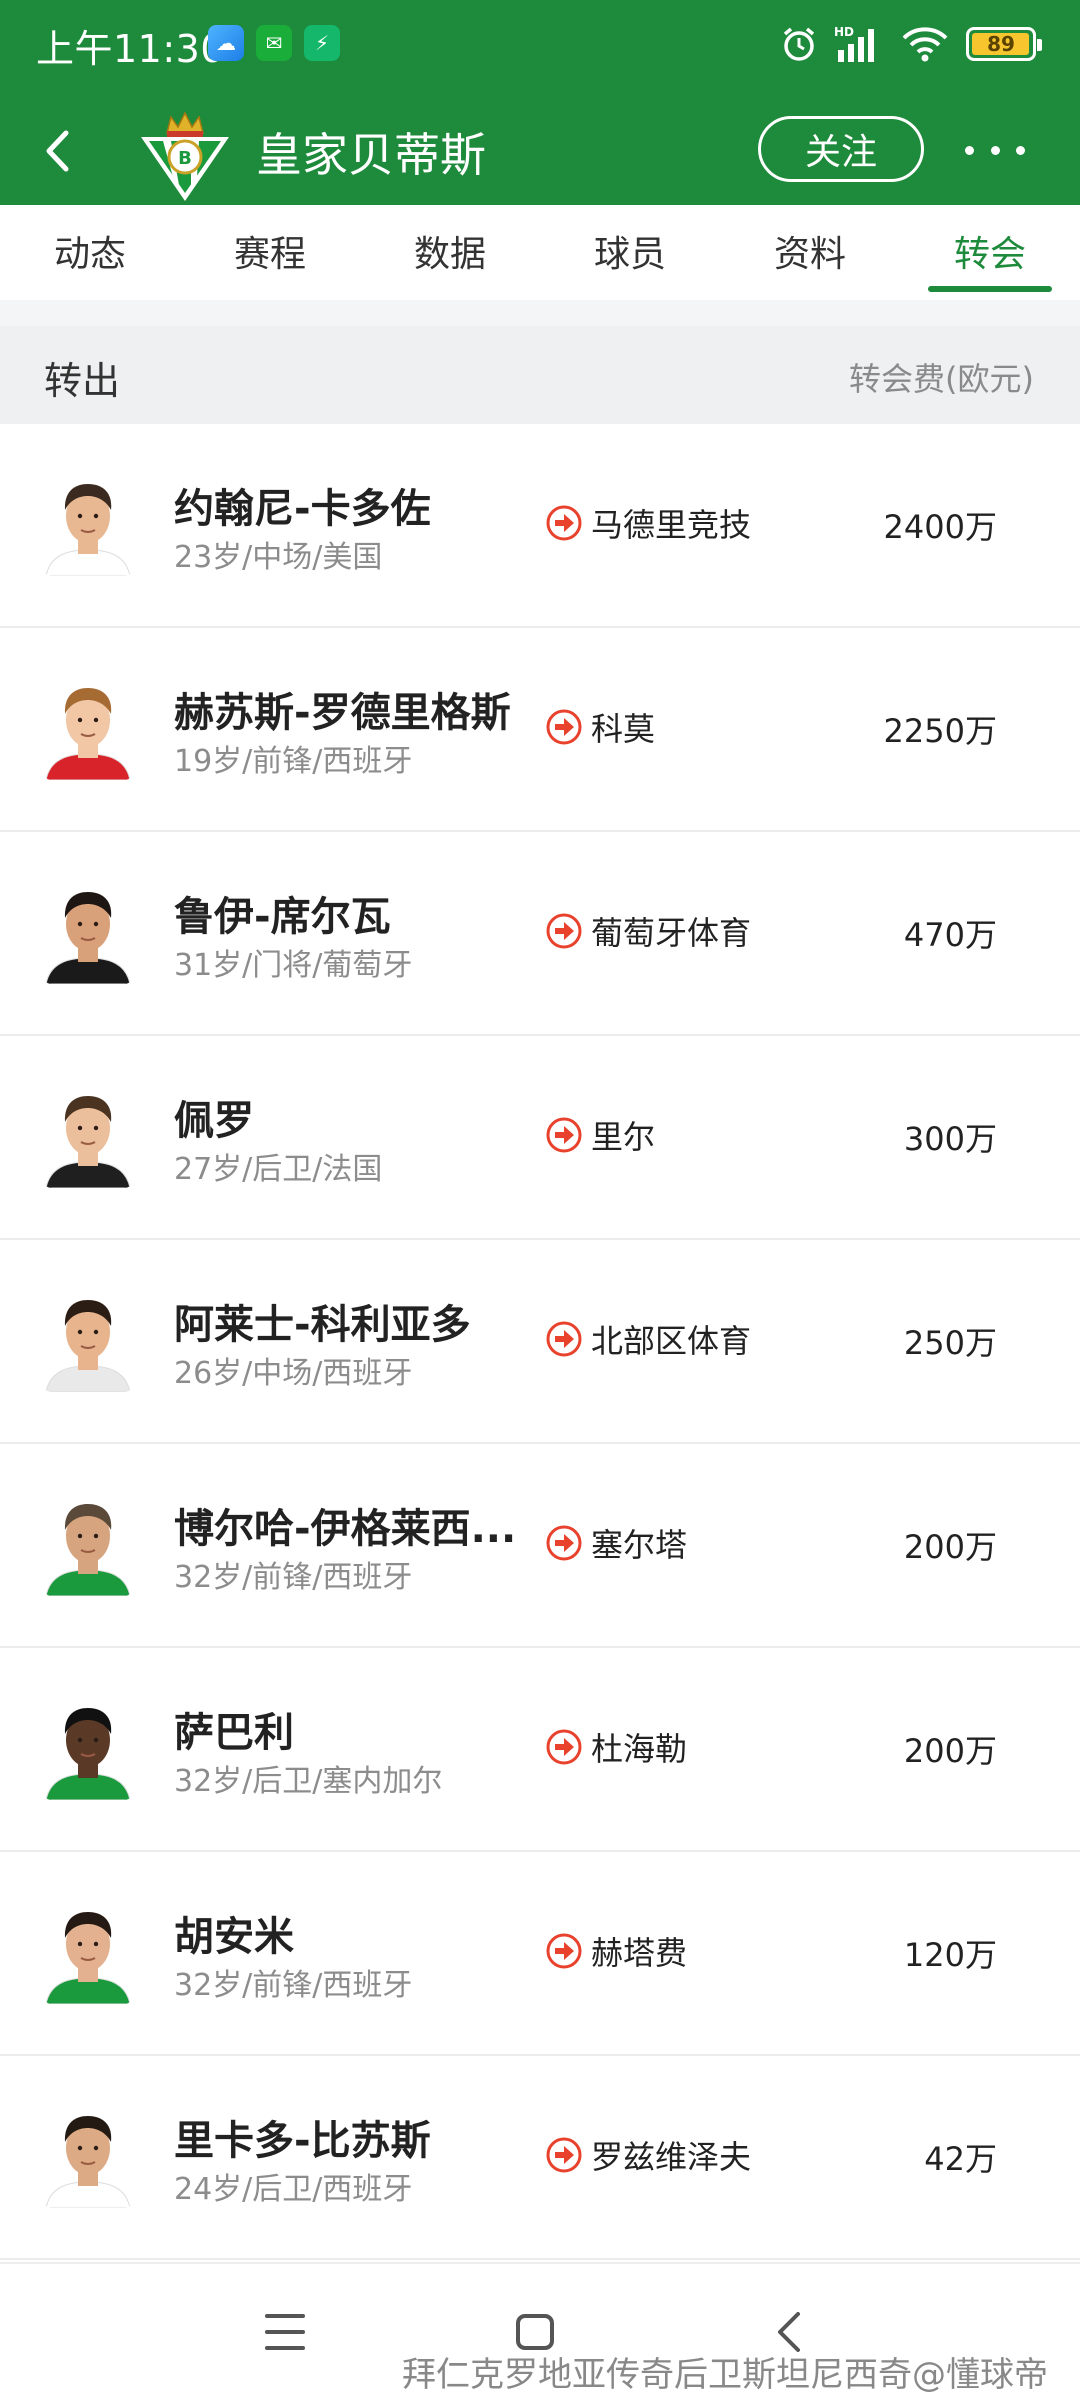  What do you see at coordinates (671, 1341) in the screenshot?
I see `club-name: 北部区体育` at bounding box center [671, 1341].